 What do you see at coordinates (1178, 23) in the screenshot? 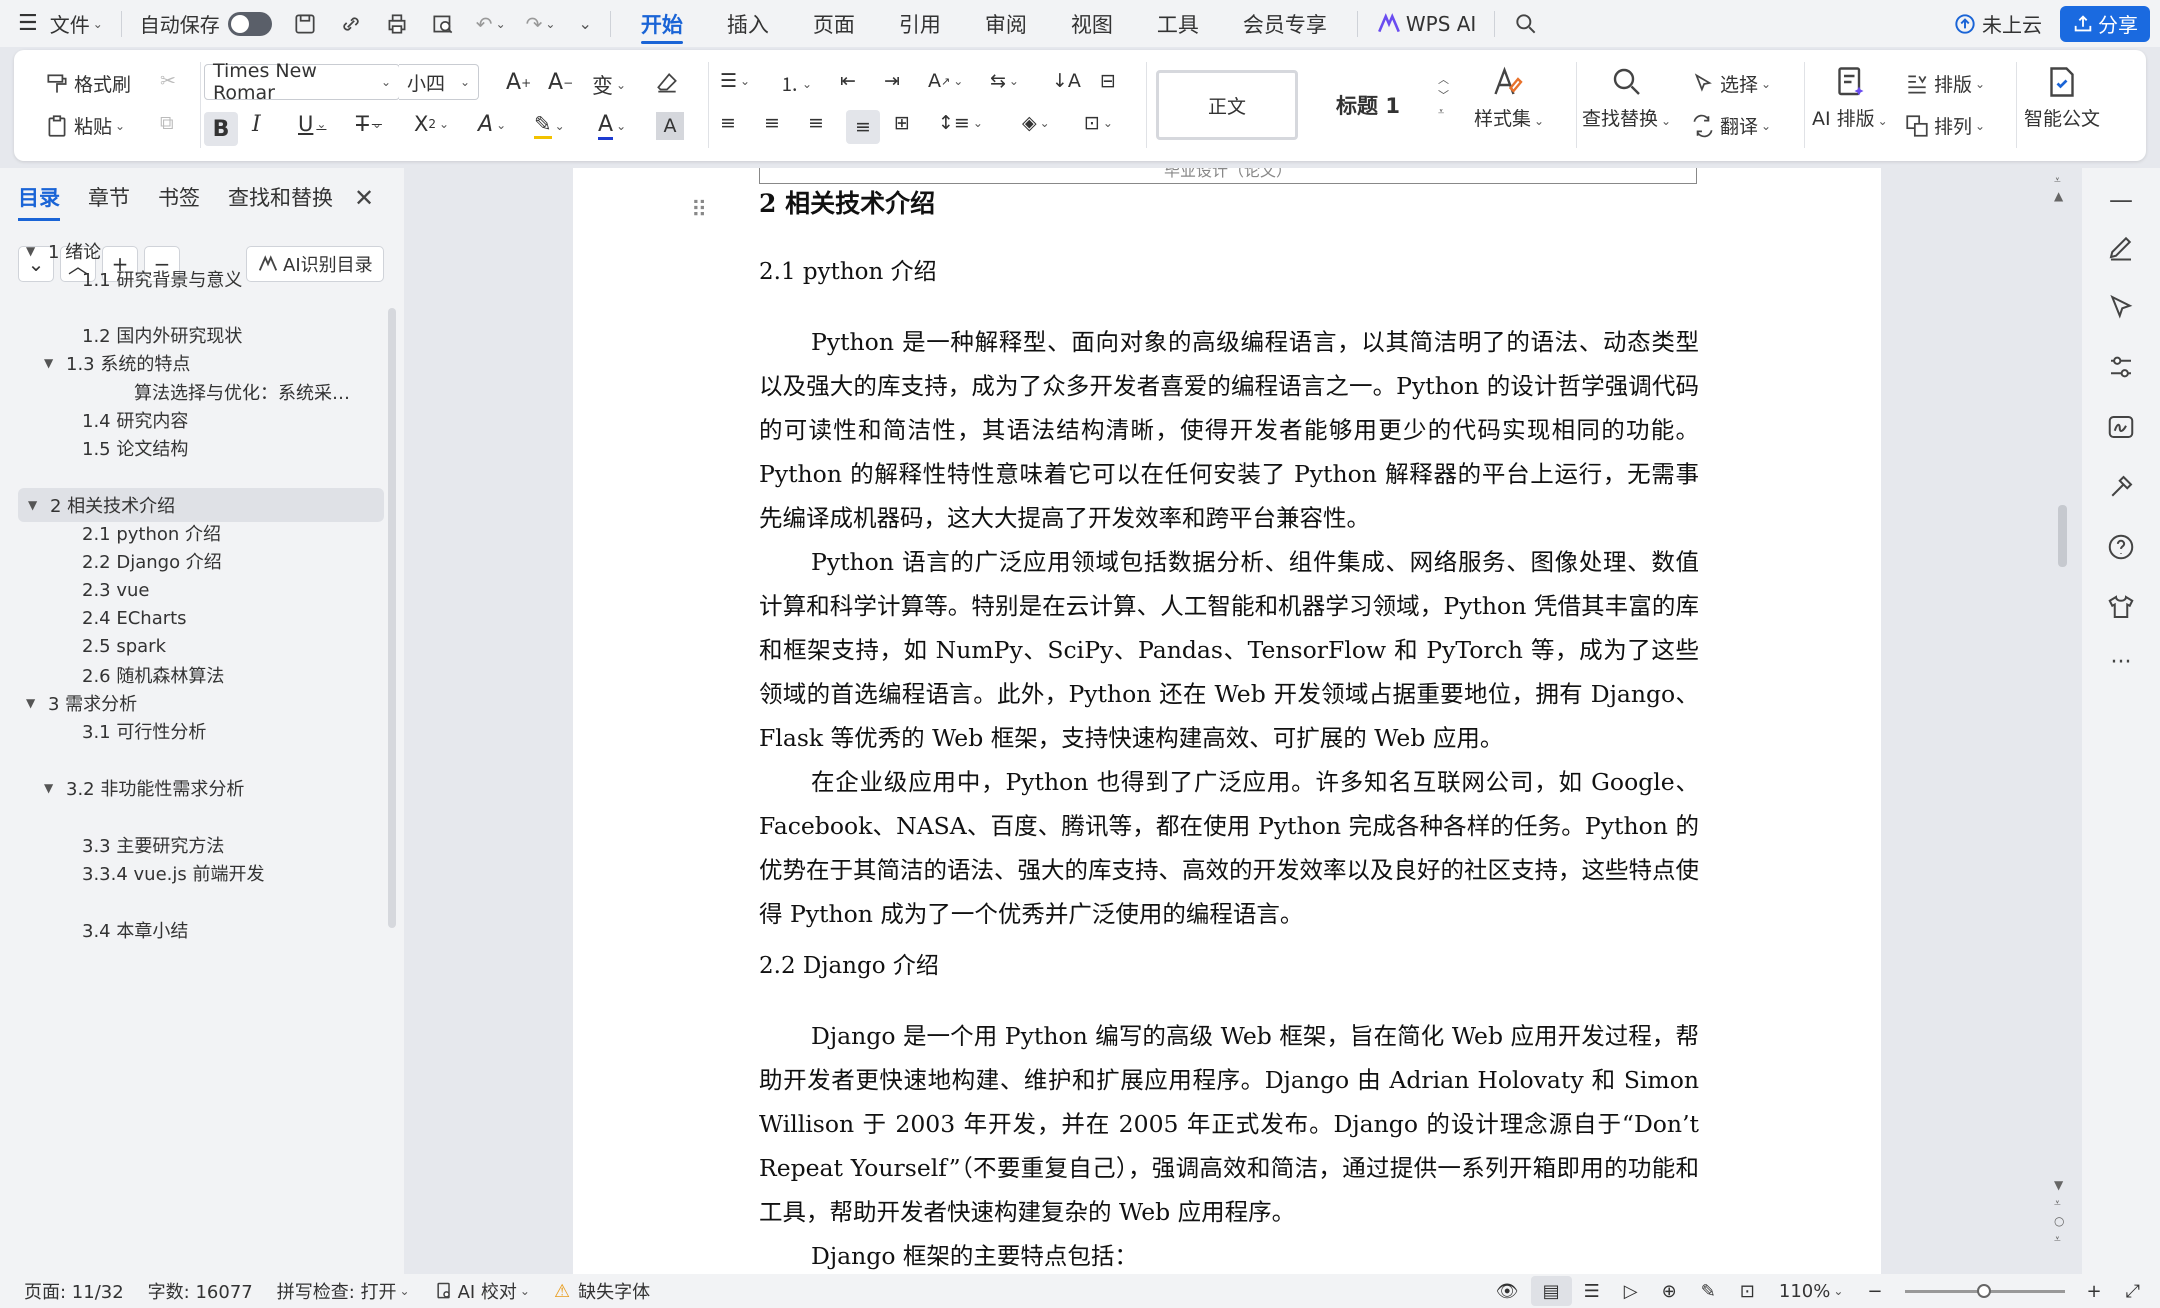
I see `tab-tools: 工具` at bounding box center [1178, 23].